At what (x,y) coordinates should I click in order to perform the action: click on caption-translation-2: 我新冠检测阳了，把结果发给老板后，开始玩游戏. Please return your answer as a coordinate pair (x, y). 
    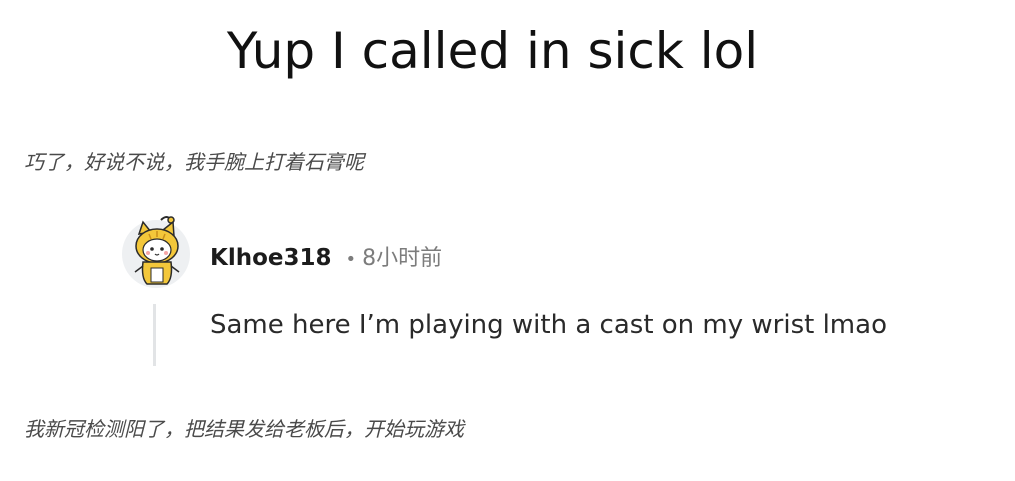
    Looking at the image, I should click on (244, 429).